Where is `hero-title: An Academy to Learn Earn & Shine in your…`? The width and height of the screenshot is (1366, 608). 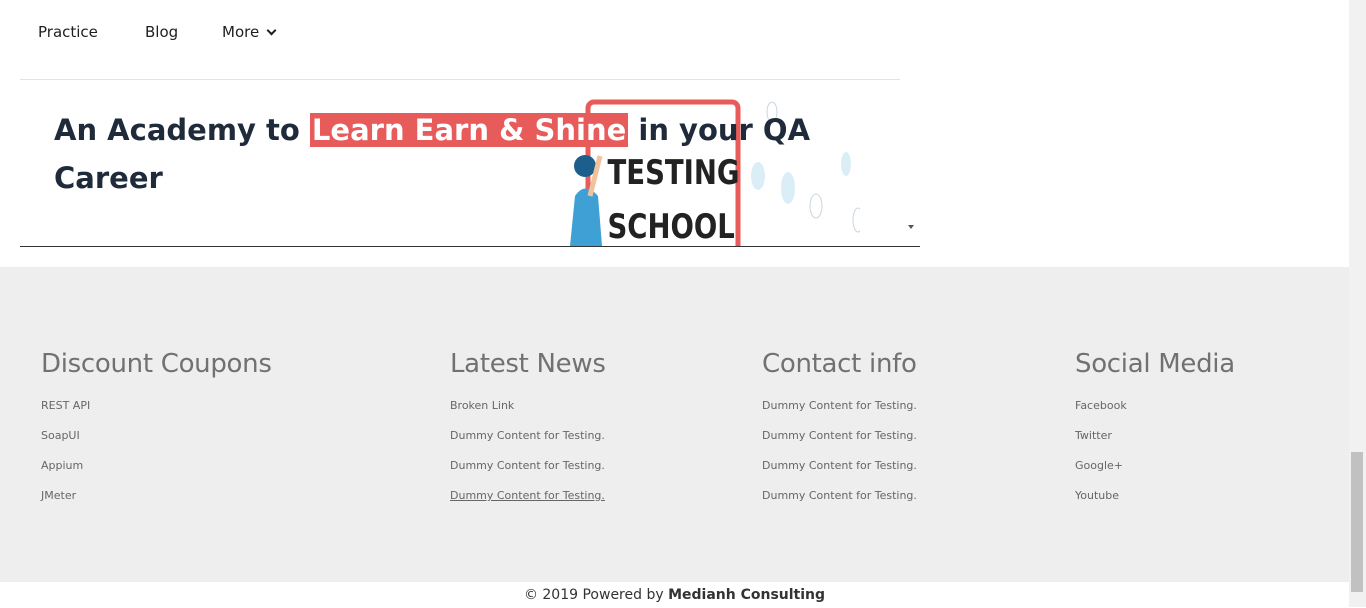
hero-title: An Academy to Learn Earn & Shine in your… is located at coordinates (444, 154).